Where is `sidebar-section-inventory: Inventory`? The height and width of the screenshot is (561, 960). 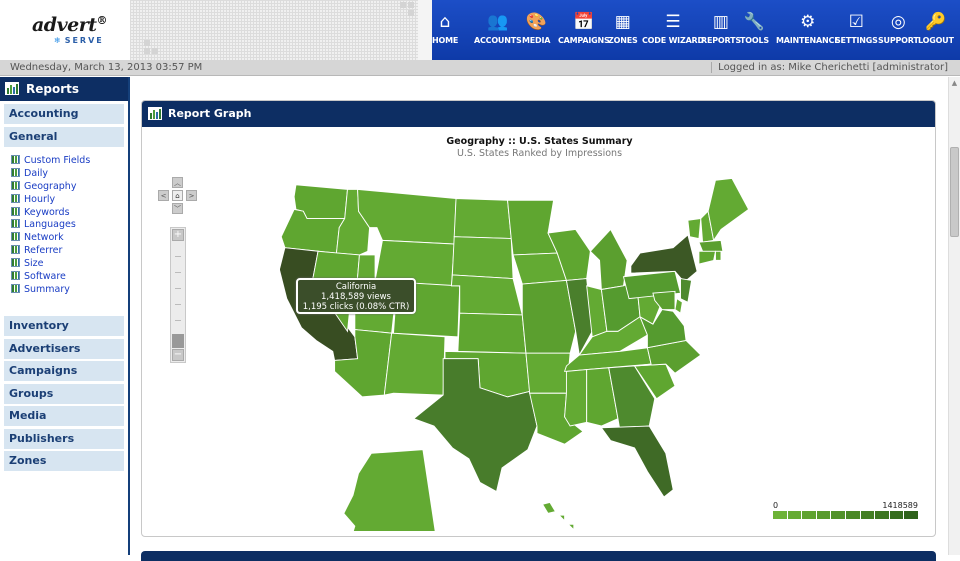
sidebar-section-inventory: Inventory is located at coordinates (64, 326).